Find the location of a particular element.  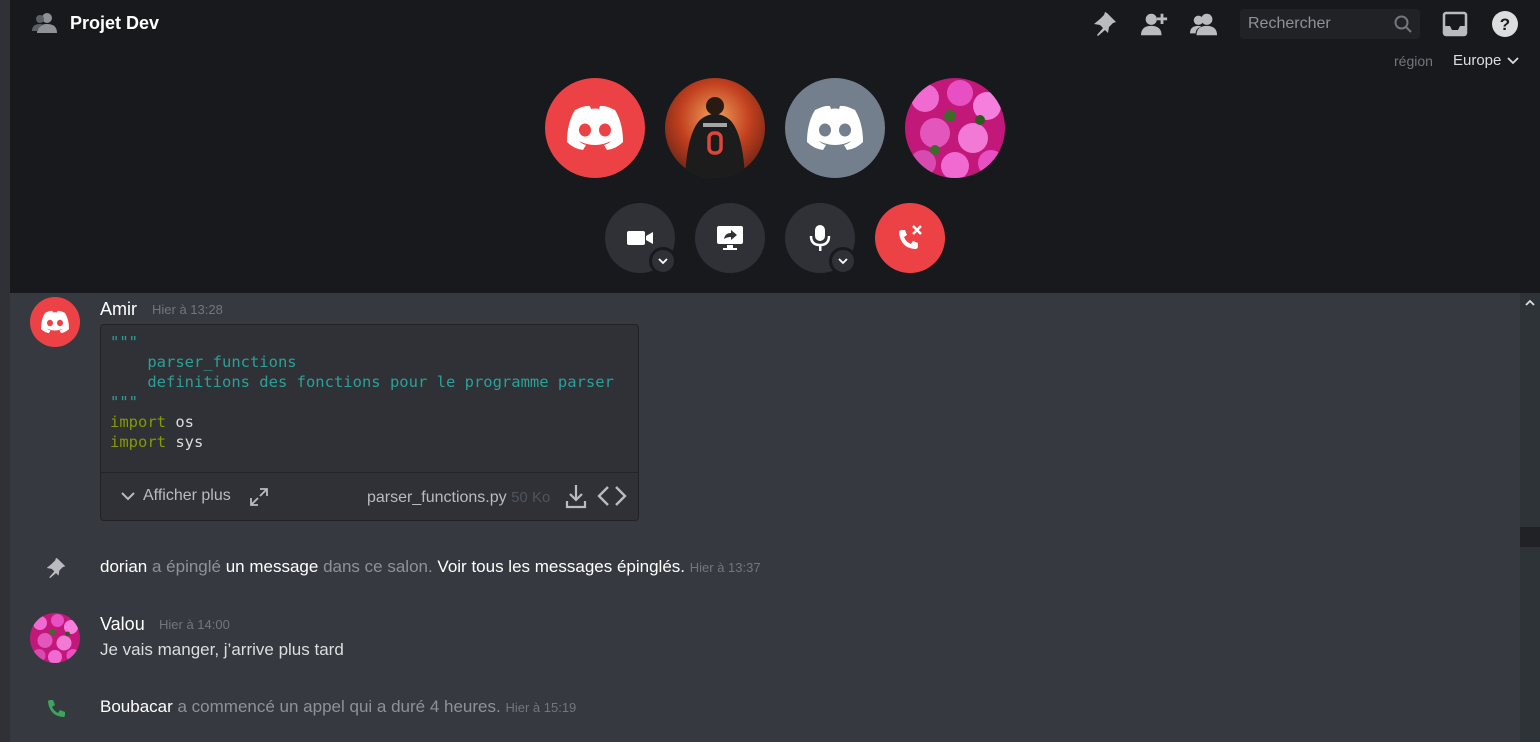

microphone-button is located at coordinates (821, 239).